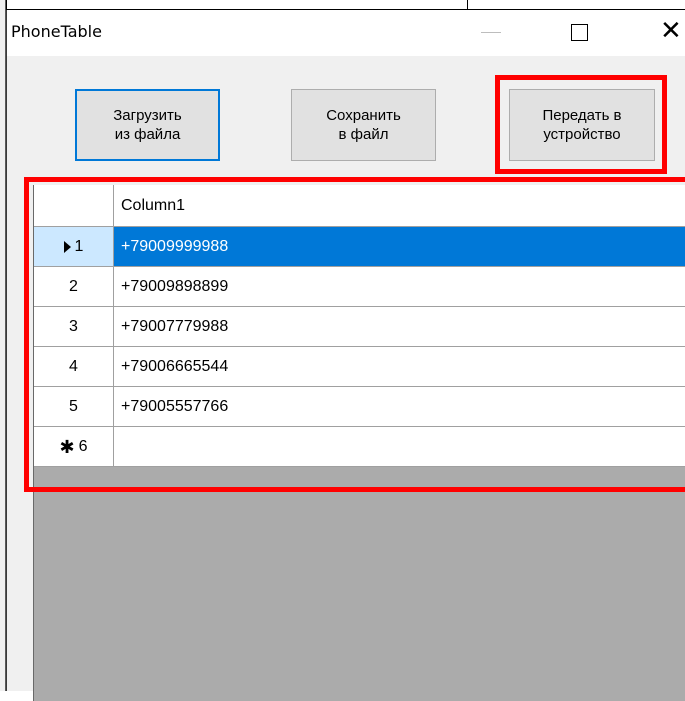 This screenshot has height=701, width=685. What do you see at coordinates (579, 32) in the screenshot?
I see `maximize-icon` at bounding box center [579, 32].